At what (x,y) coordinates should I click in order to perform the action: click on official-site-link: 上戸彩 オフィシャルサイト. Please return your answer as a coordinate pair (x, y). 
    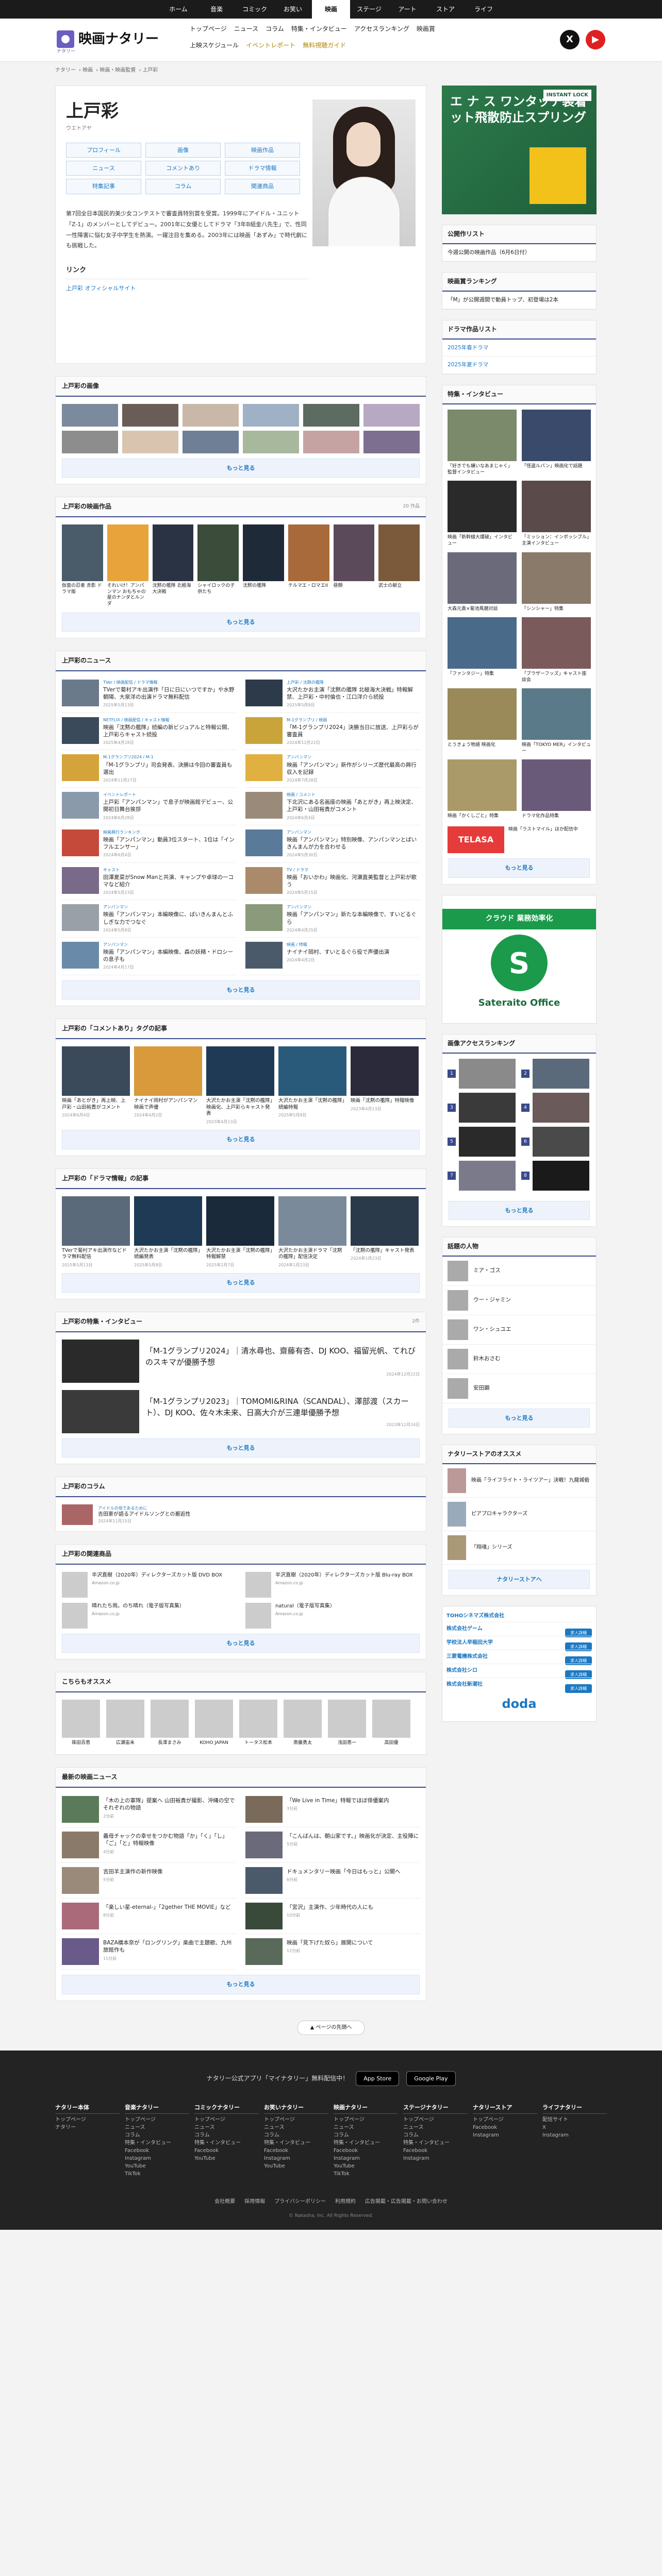
    Looking at the image, I should click on (241, 288).